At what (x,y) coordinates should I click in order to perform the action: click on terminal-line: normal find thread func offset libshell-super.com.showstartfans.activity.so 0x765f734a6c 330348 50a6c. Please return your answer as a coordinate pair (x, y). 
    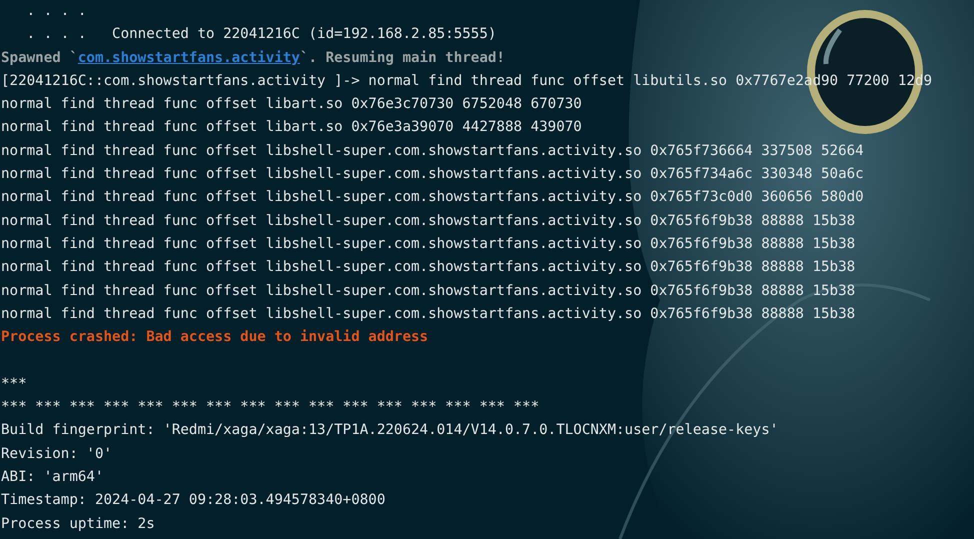
    Looking at the image, I should click on (432, 174).